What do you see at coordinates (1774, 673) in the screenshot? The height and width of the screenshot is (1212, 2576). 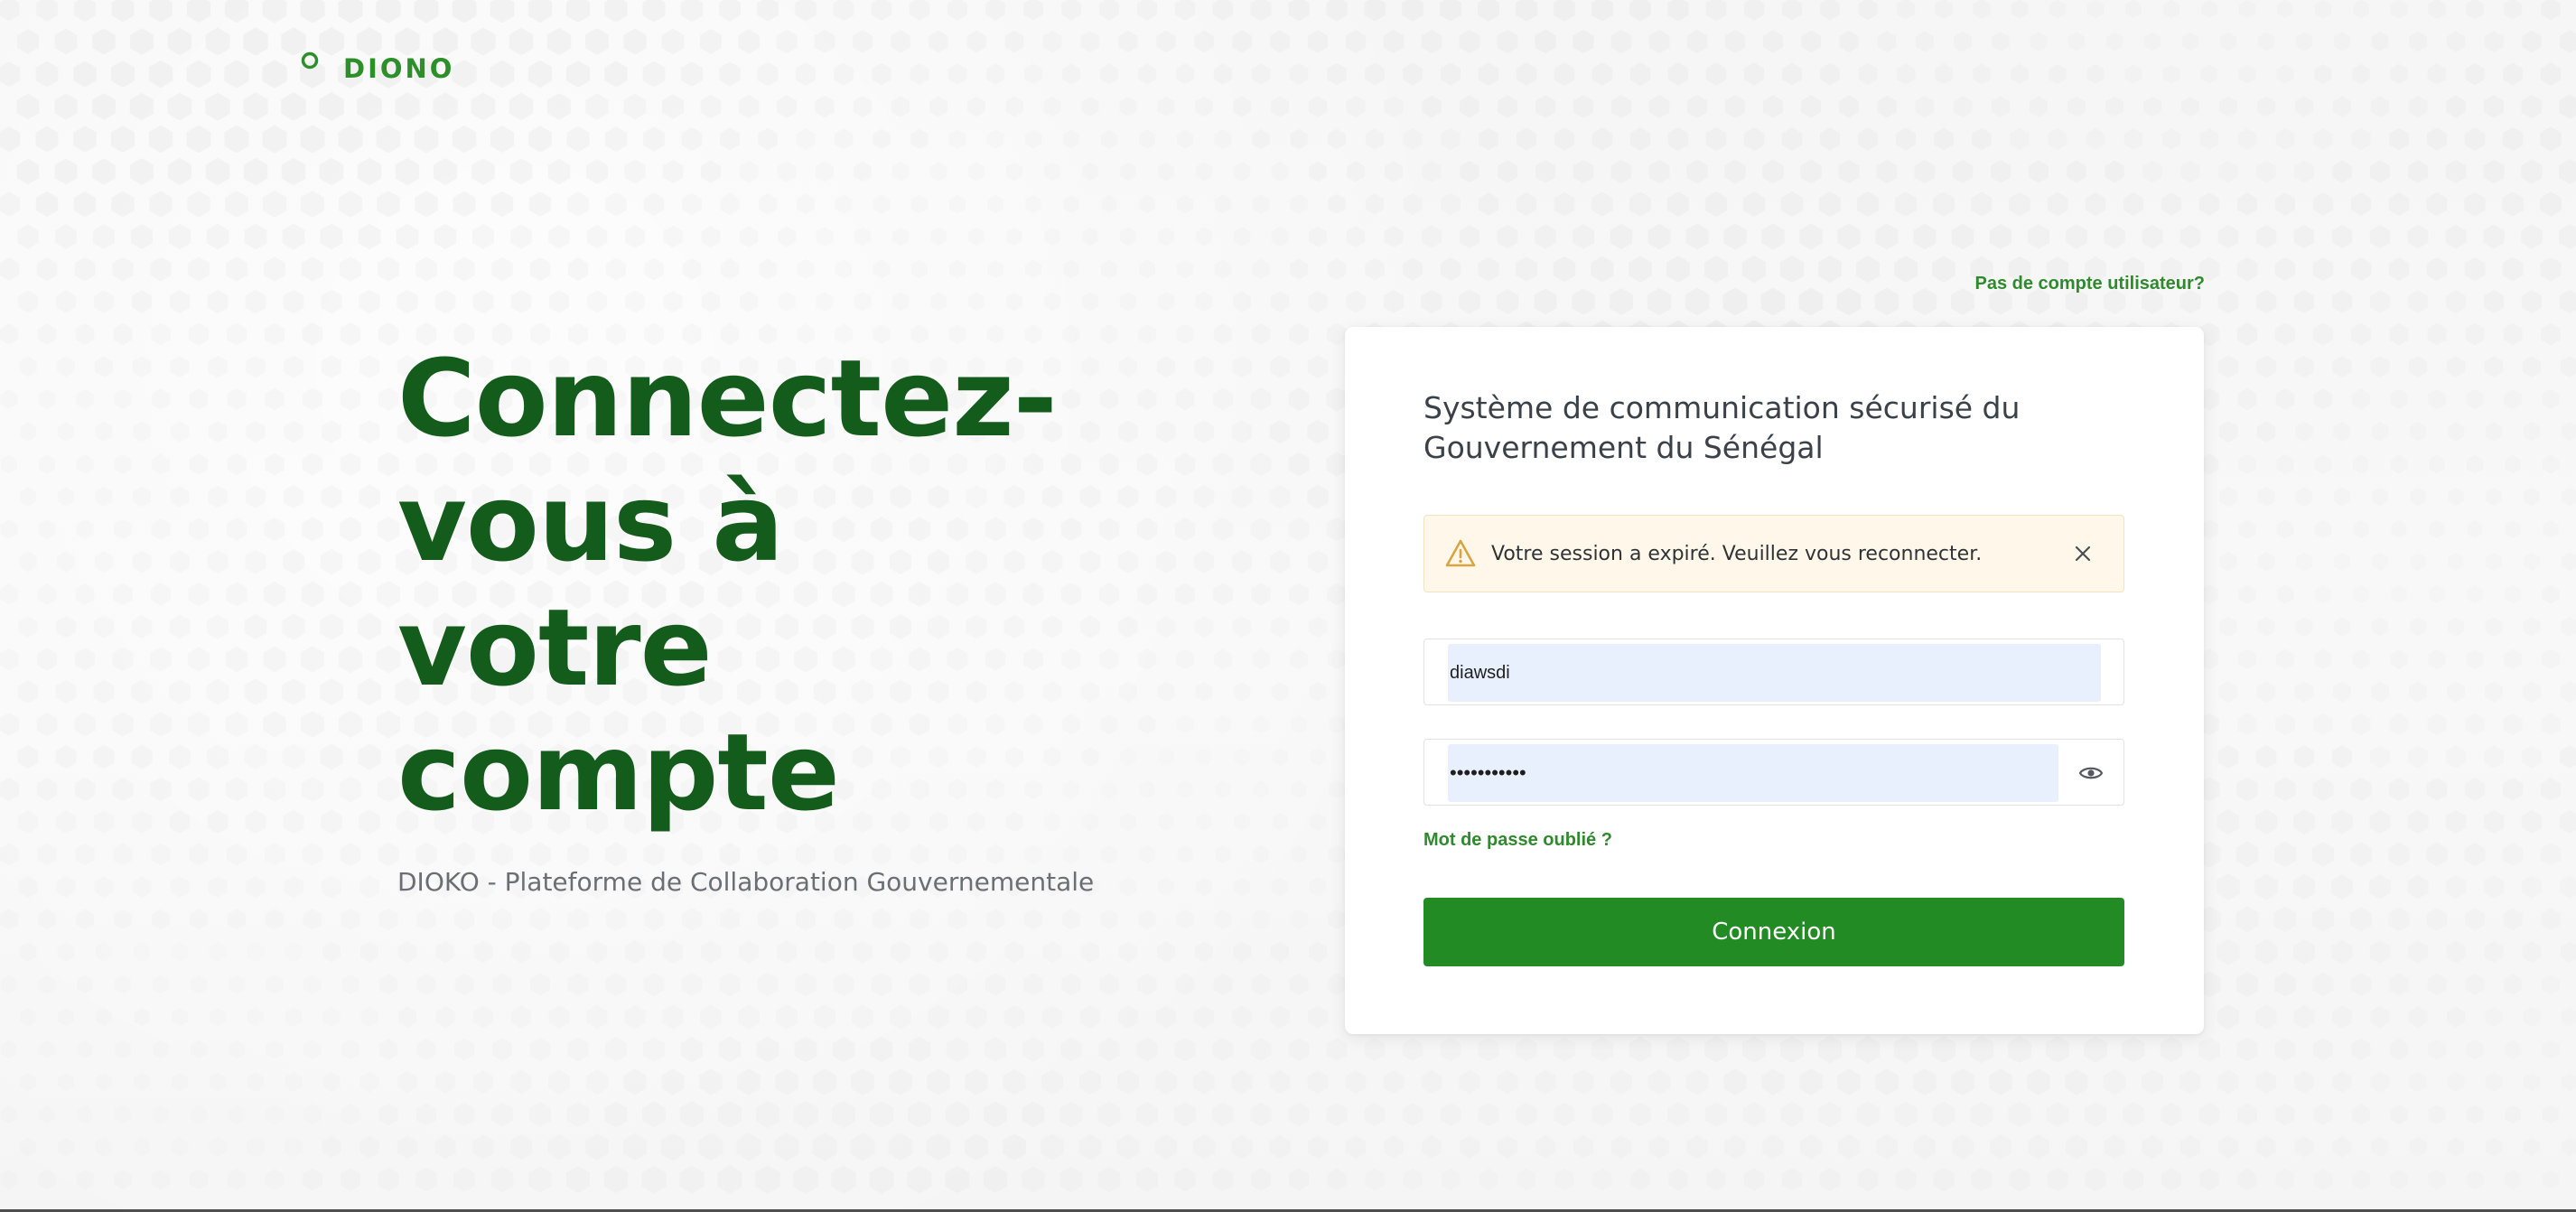 I see `username-input` at bounding box center [1774, 673].